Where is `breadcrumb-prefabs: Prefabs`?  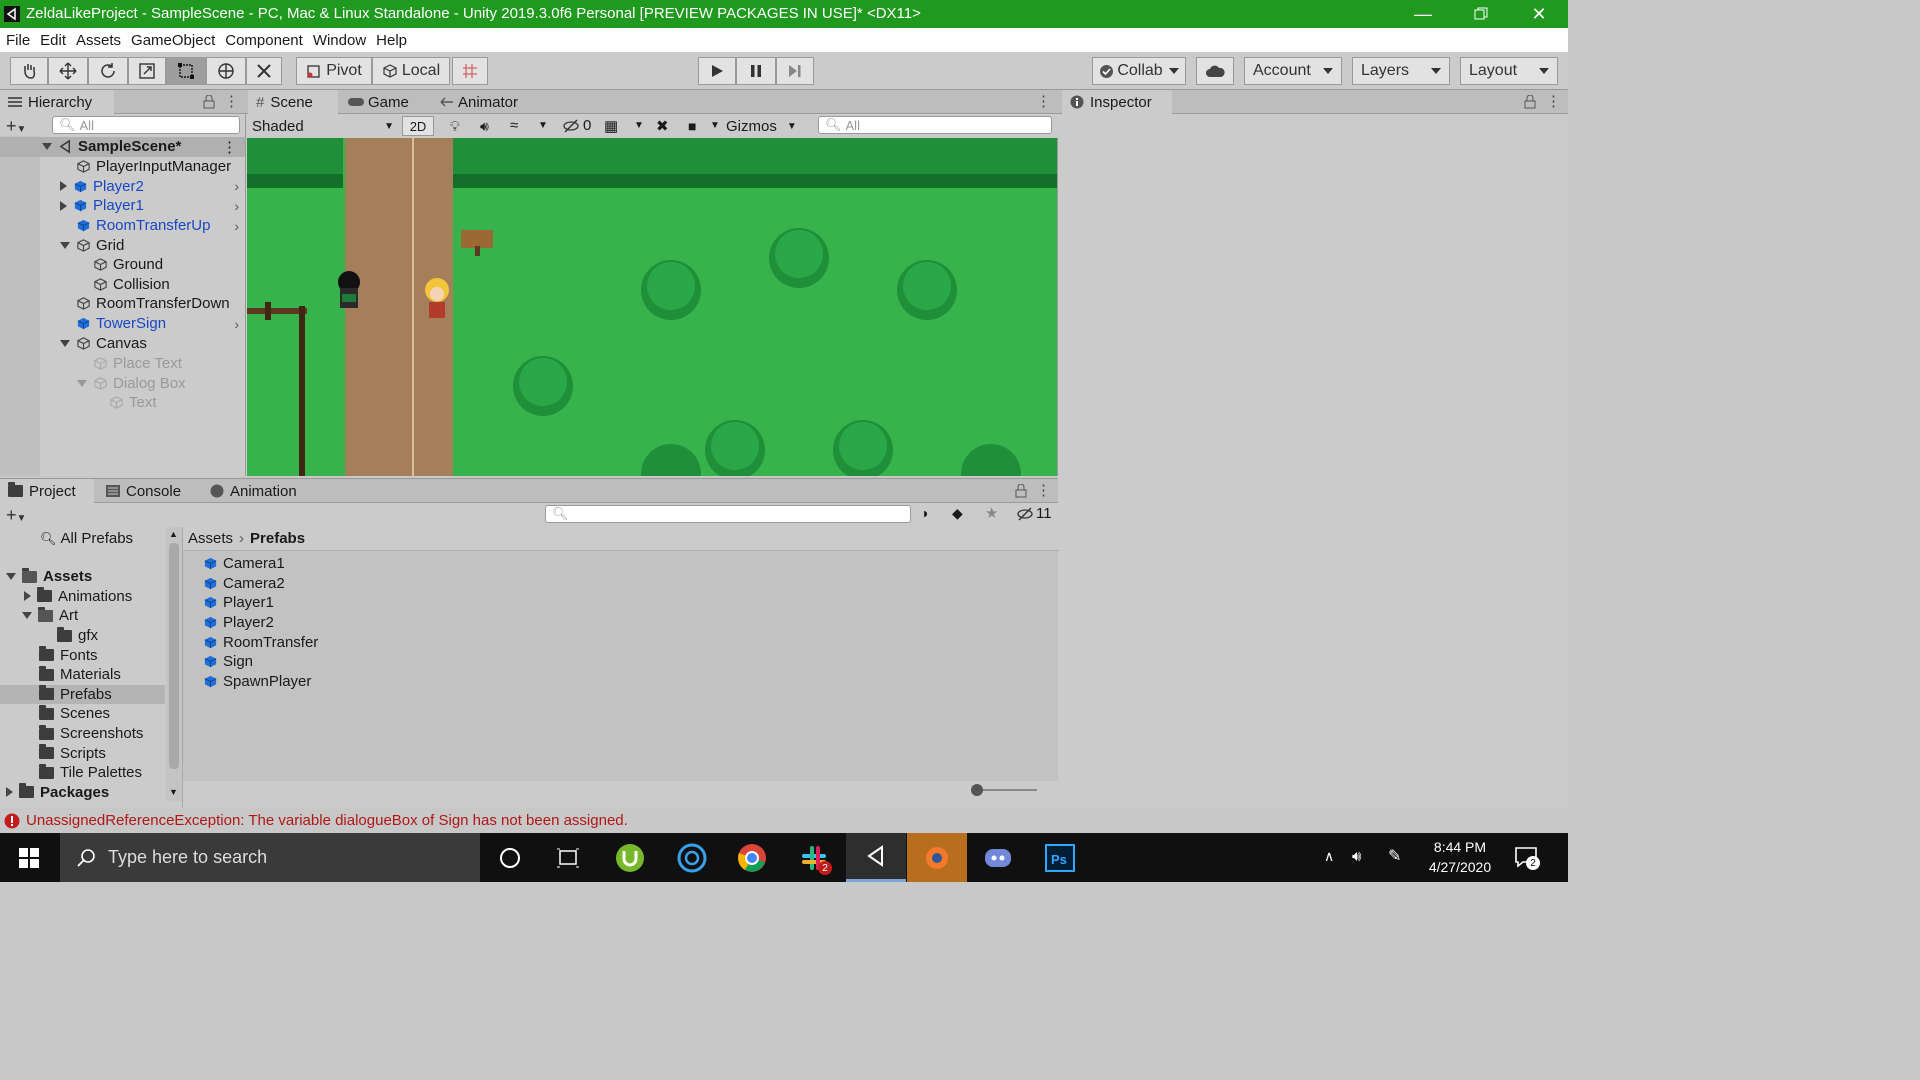 breadcrumb-prefabs: Prefabs is located at coordinates (277, 538).